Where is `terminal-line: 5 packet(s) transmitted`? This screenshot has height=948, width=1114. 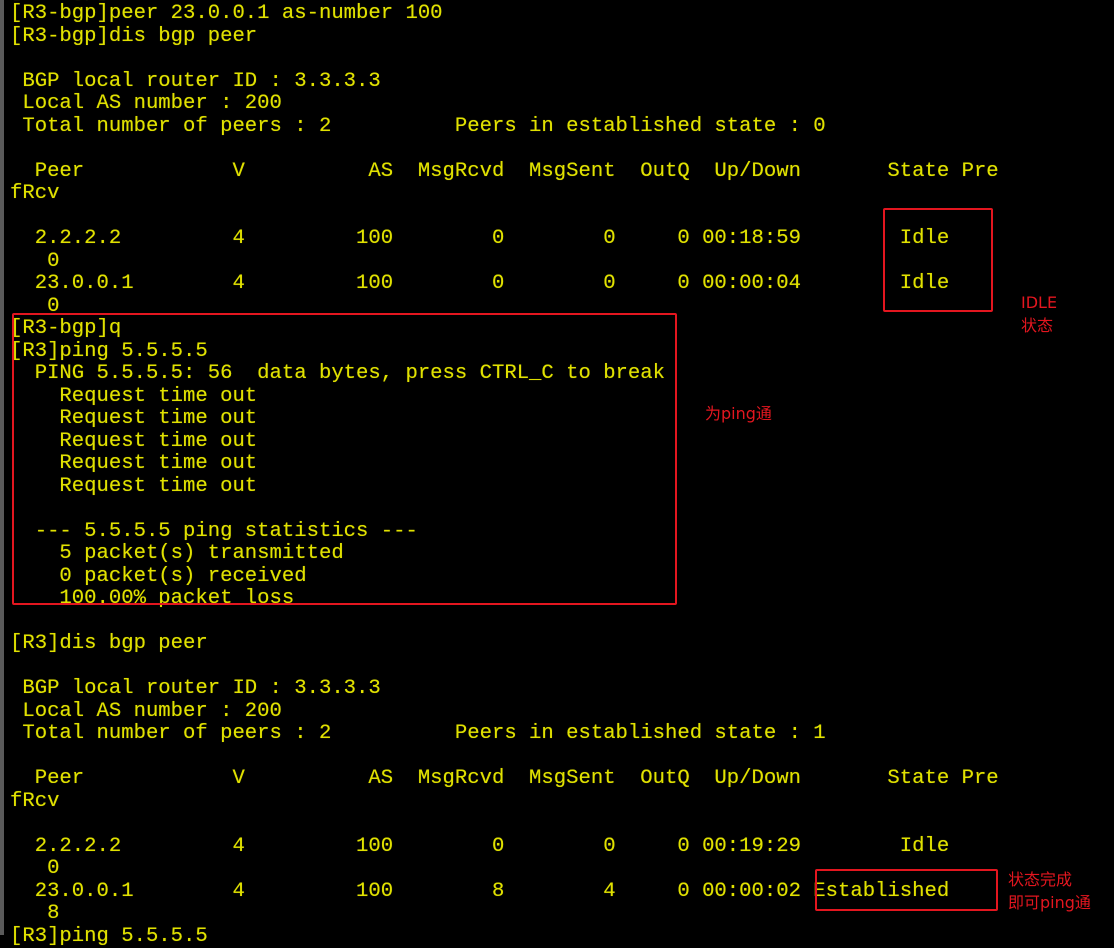 terminal-line: 5 packet(s) transmitted is located at coordinates (177, 553).